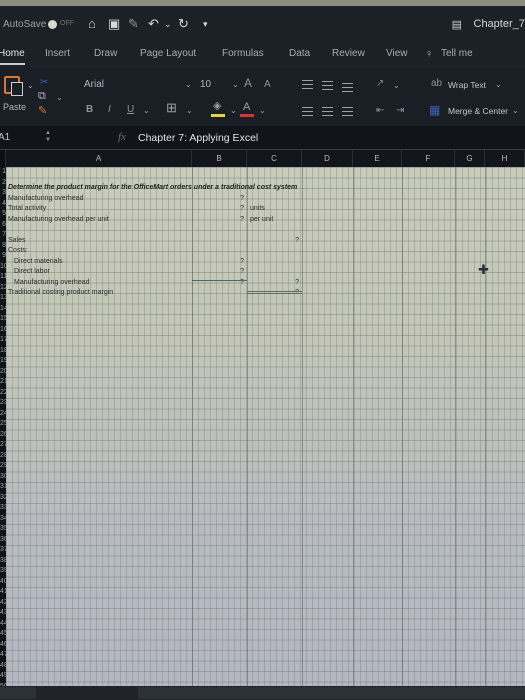  What do you see at coordinates (205, 85) in the screenshot?
I see `font-size-select: 10` at bounding box center [205, 85].